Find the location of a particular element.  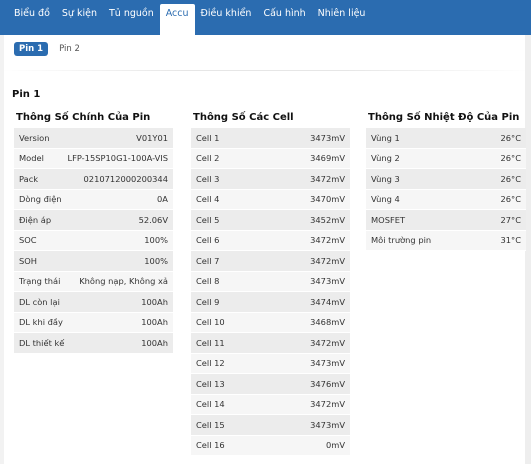

row-label: Cell 11 is located at coordinates (210, 342).